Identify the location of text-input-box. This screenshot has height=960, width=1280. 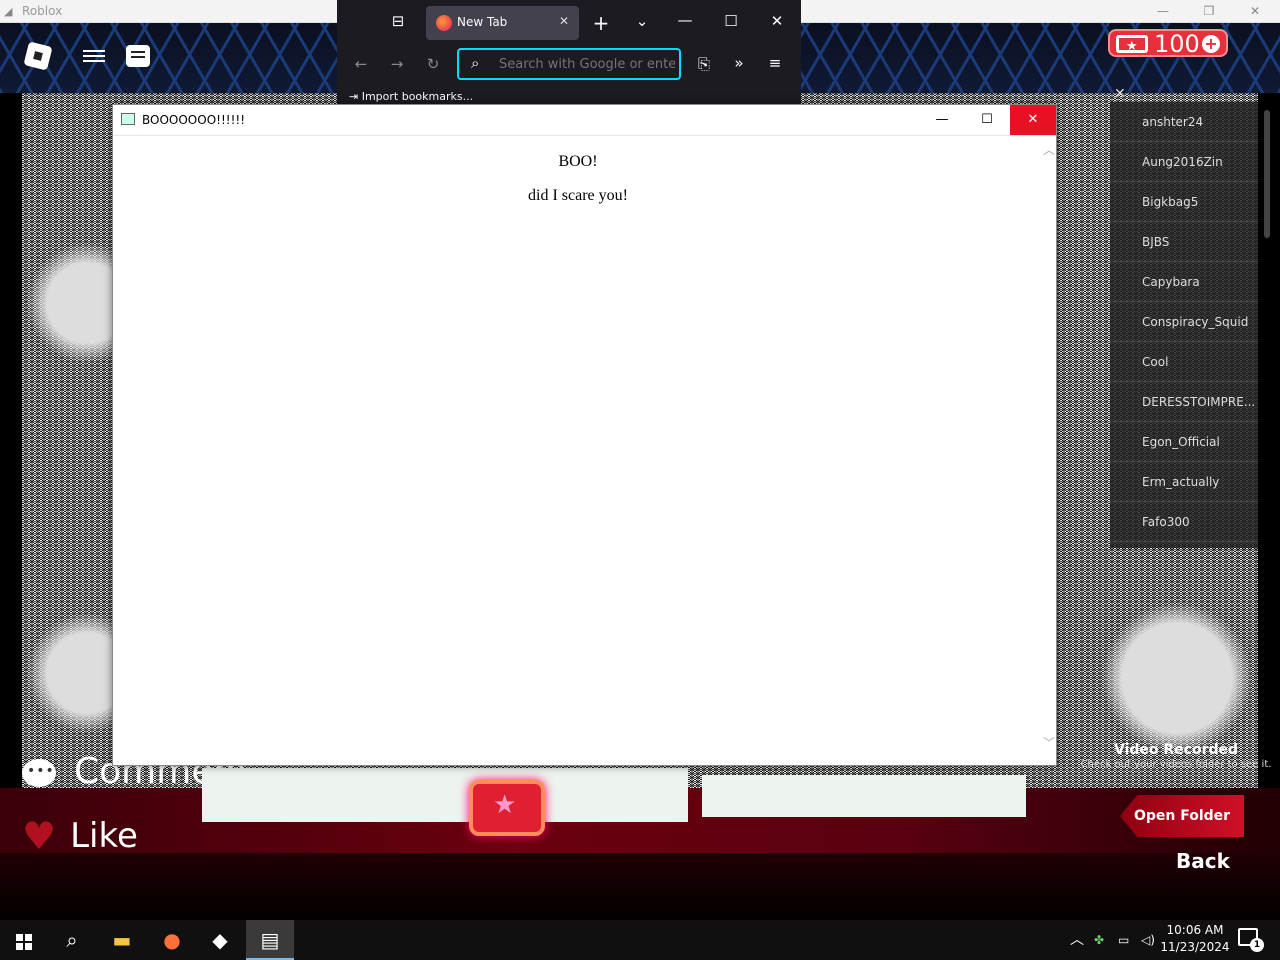
(864, 796).